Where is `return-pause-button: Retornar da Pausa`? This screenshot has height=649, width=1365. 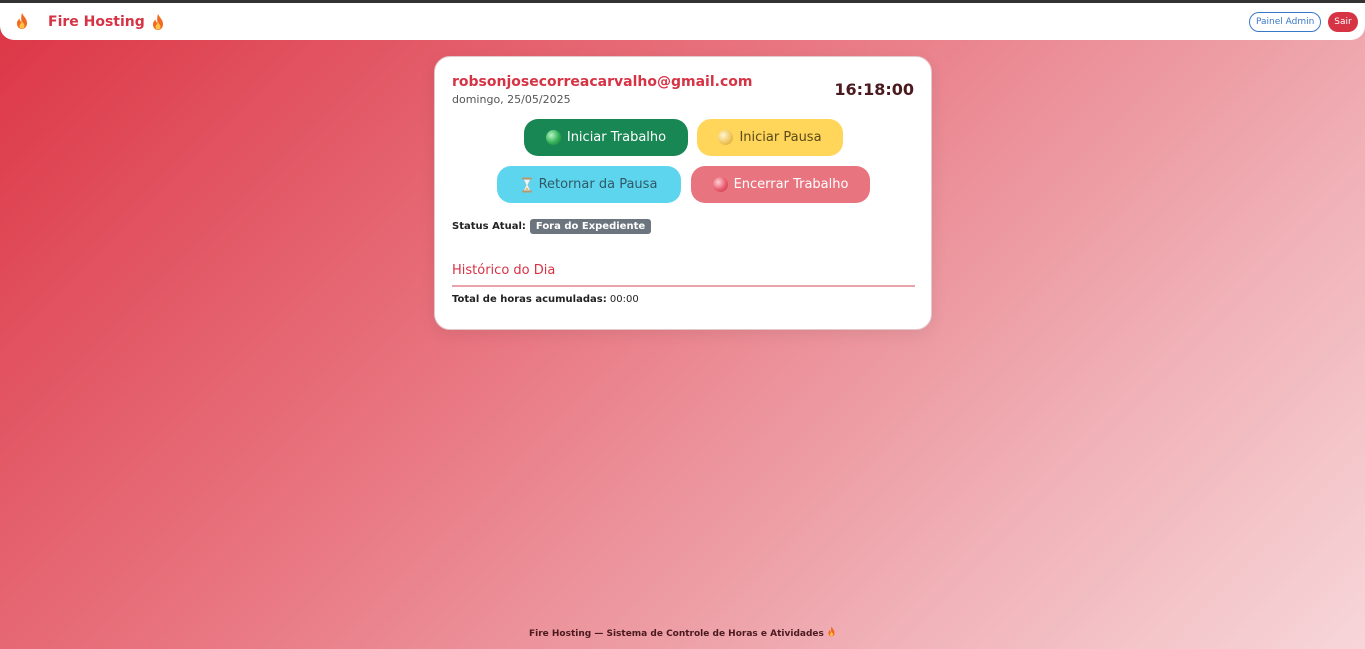 return-pause-button: Retornar da Pausa is located at coordinates (589, 184).